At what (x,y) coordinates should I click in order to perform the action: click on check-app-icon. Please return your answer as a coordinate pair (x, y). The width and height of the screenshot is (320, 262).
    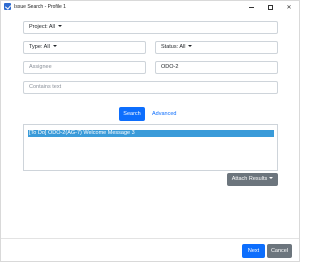
    Looking at the image, I should click on (7, 6).